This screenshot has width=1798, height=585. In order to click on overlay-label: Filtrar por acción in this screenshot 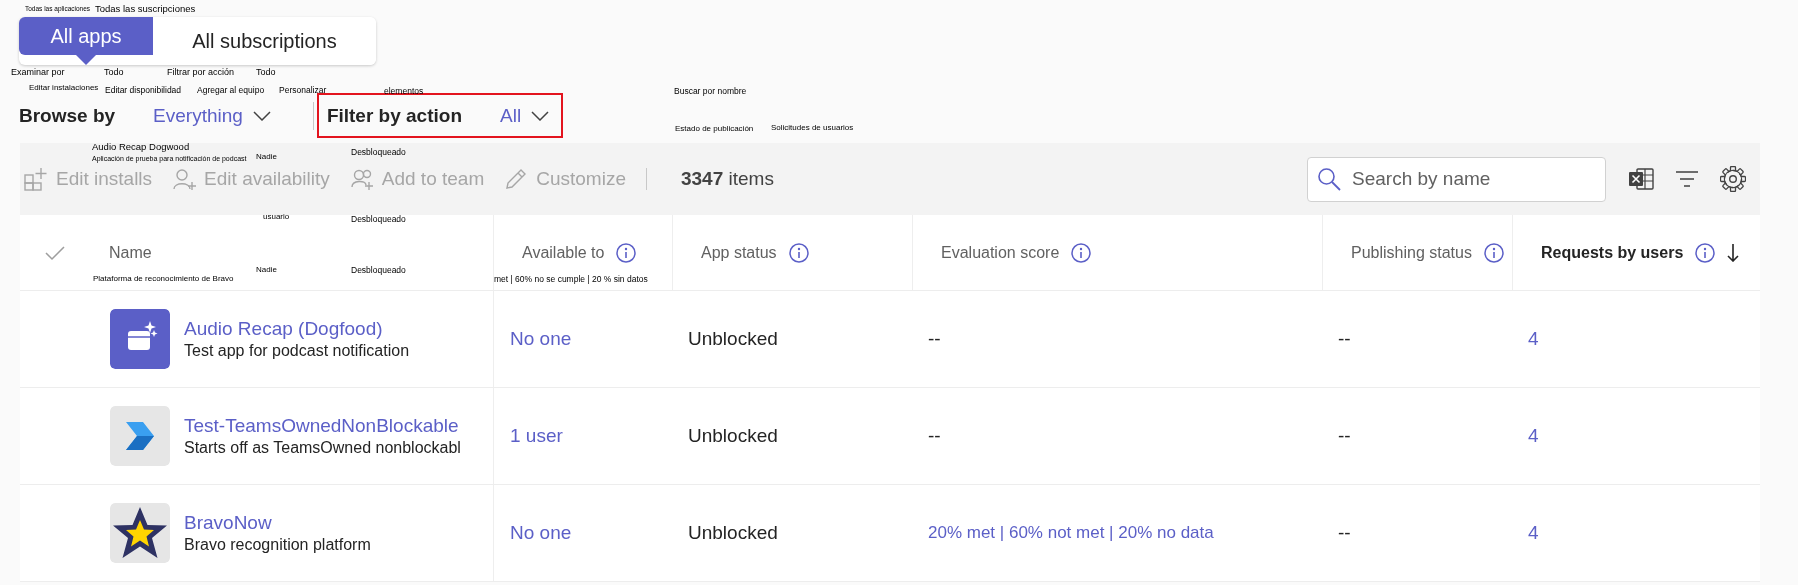, I will do `click(201, 72)`.